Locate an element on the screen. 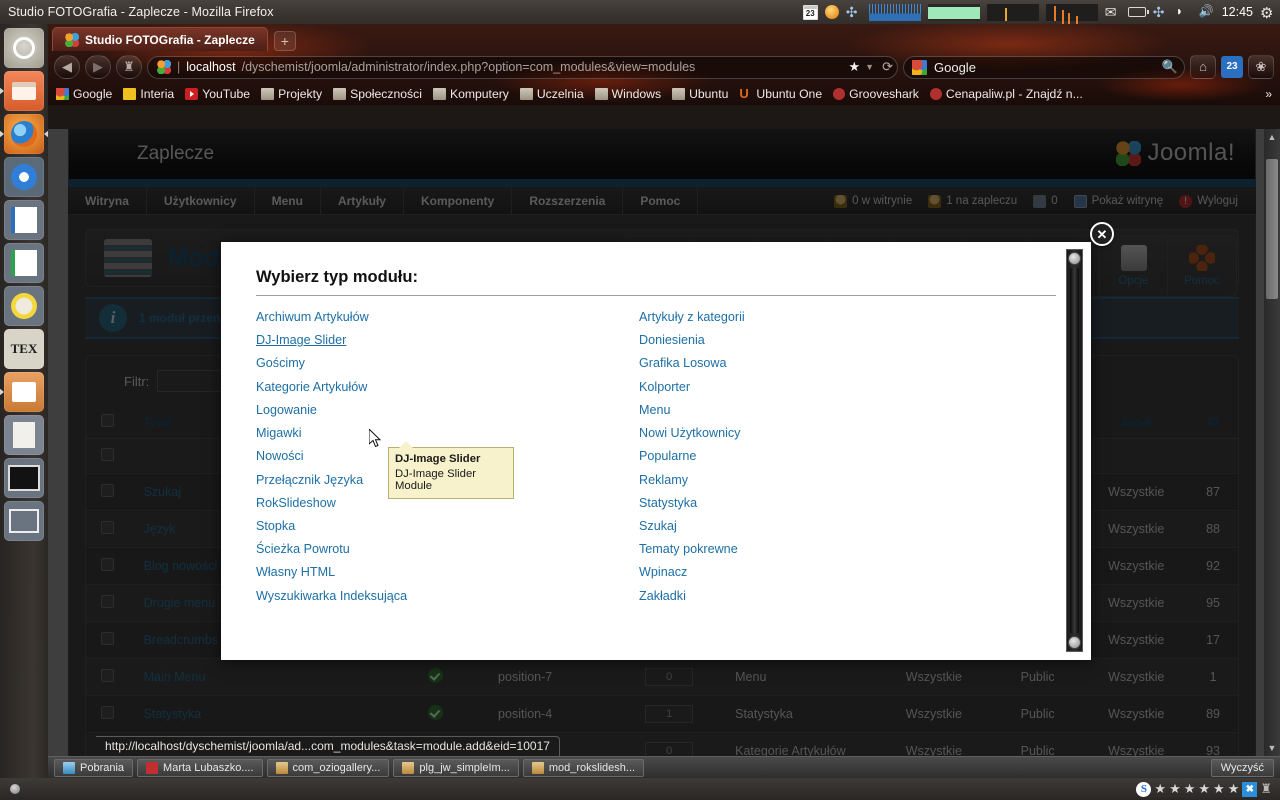  toolbar-options-button: Opcje is located at coordinates (1134, 266).